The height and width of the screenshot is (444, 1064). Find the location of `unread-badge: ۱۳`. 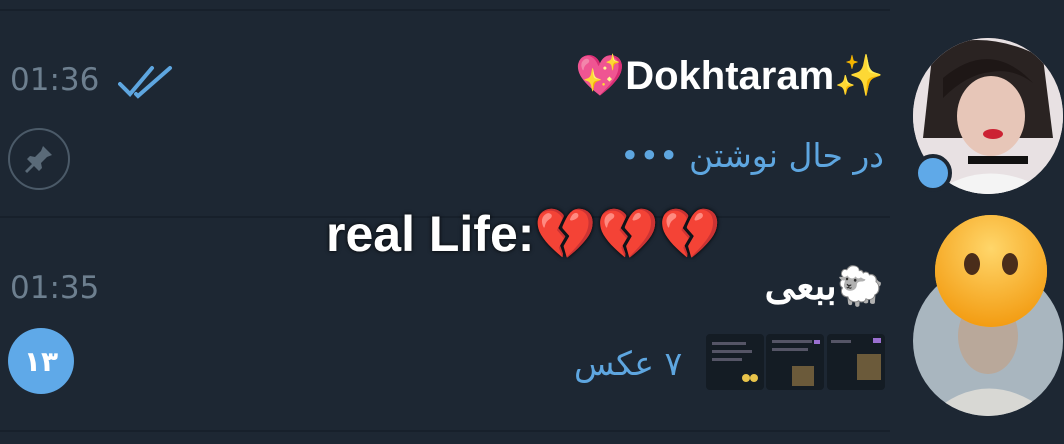

unread-badge: ۱۳ is located at coordinates (41, 361).